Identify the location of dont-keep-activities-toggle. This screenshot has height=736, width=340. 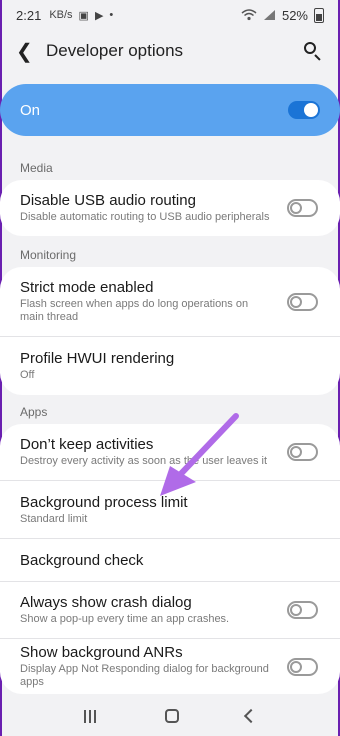
(302, 452).